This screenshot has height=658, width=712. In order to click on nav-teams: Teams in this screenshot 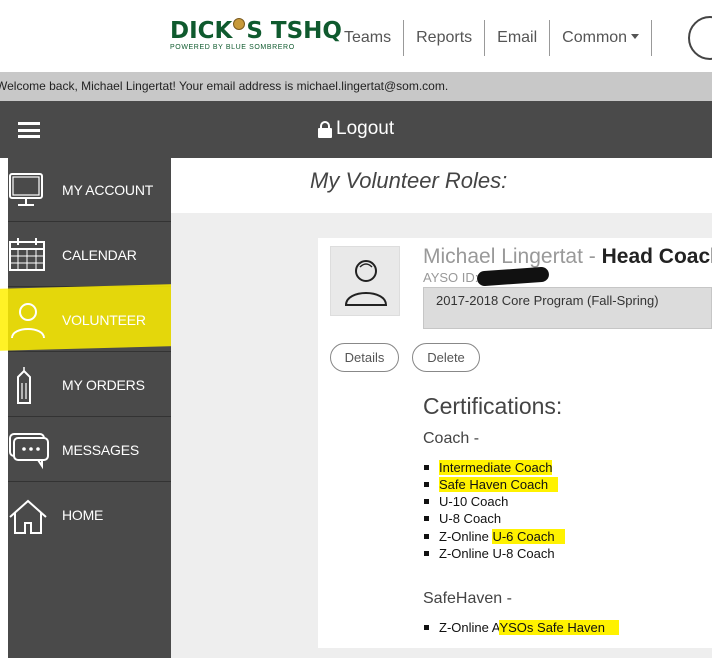, I will do `click(368, 38)`.